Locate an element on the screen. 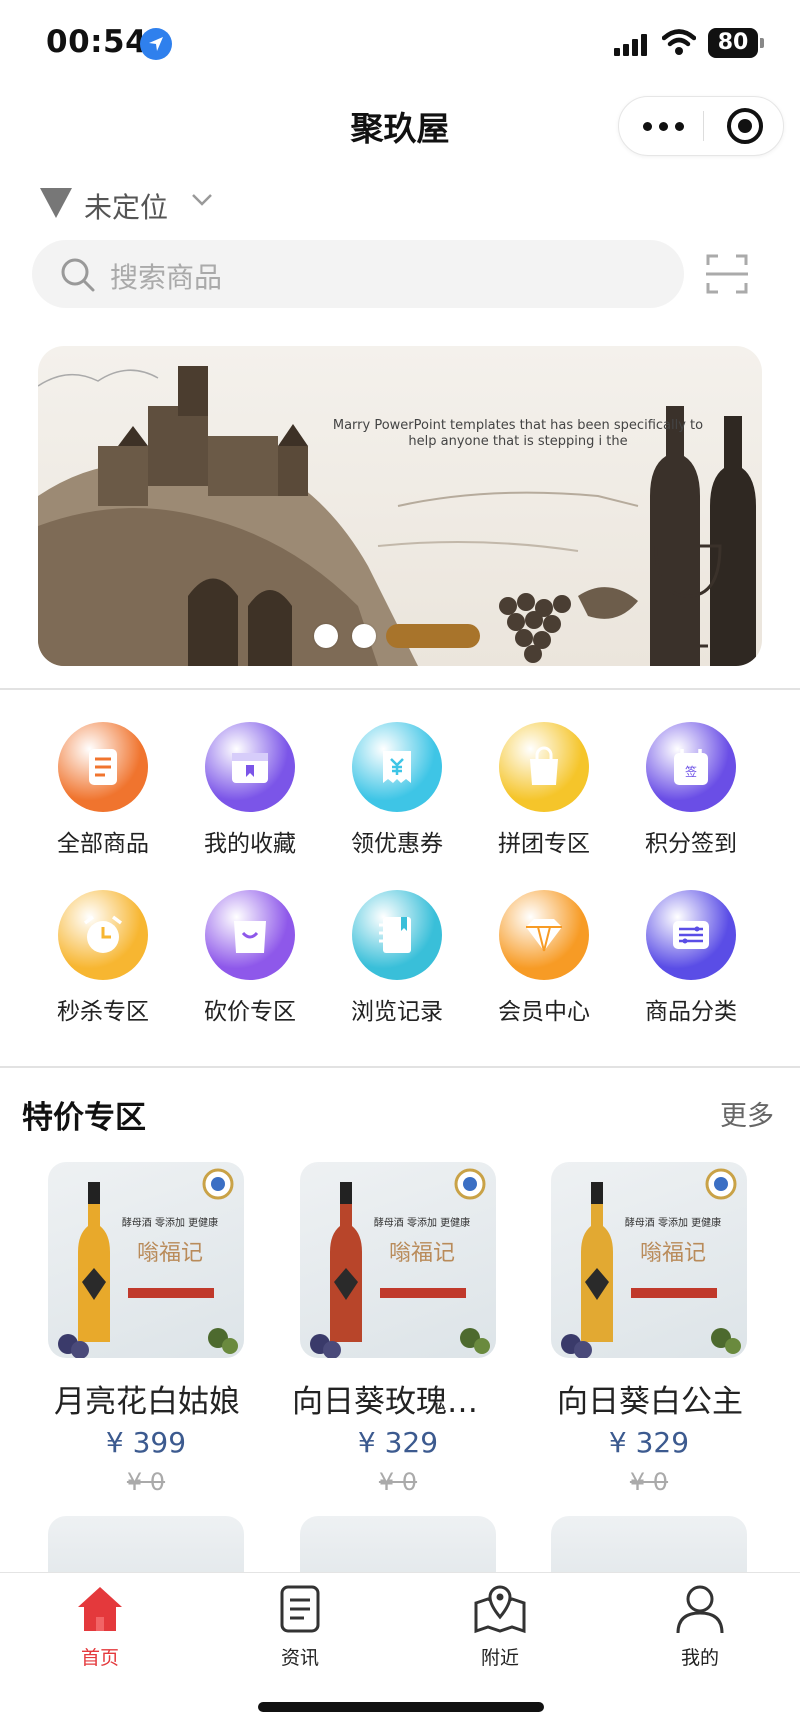  tab-nearby: 附近 is located at coordinates (500, 1628).